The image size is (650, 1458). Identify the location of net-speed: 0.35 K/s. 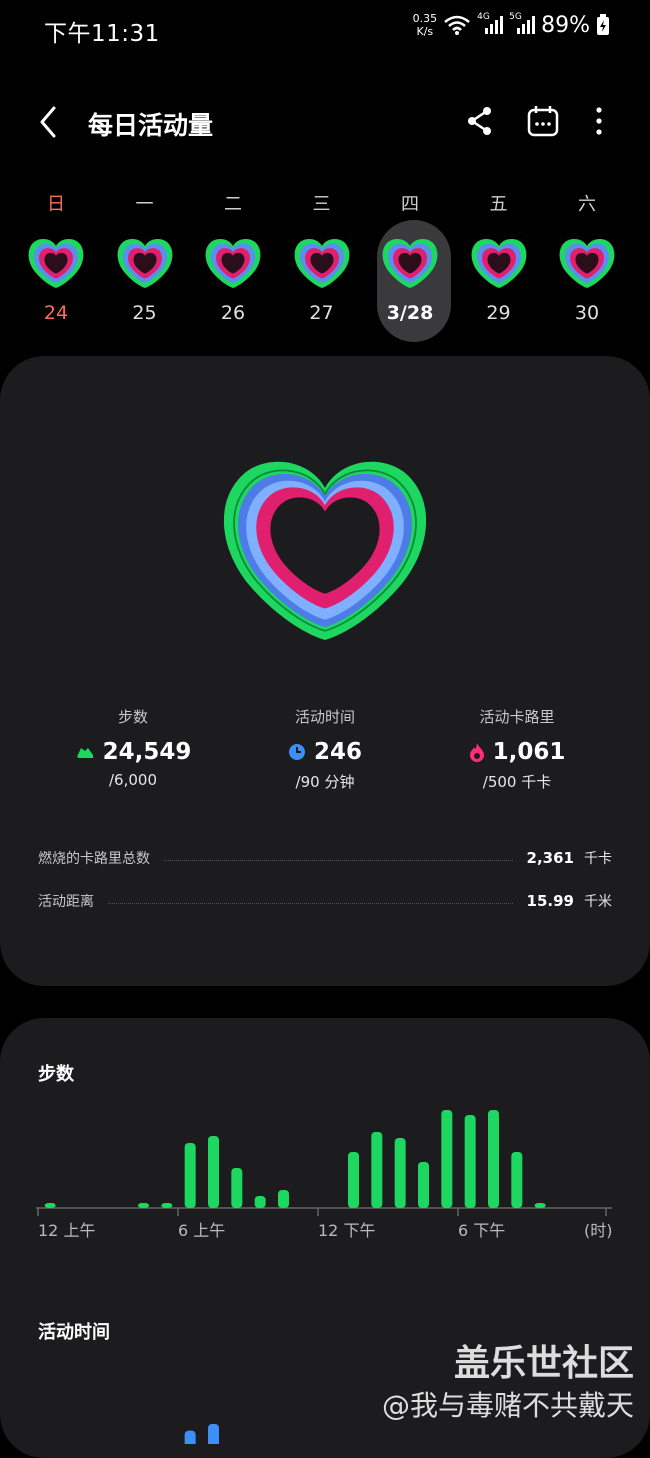
(425, 25).